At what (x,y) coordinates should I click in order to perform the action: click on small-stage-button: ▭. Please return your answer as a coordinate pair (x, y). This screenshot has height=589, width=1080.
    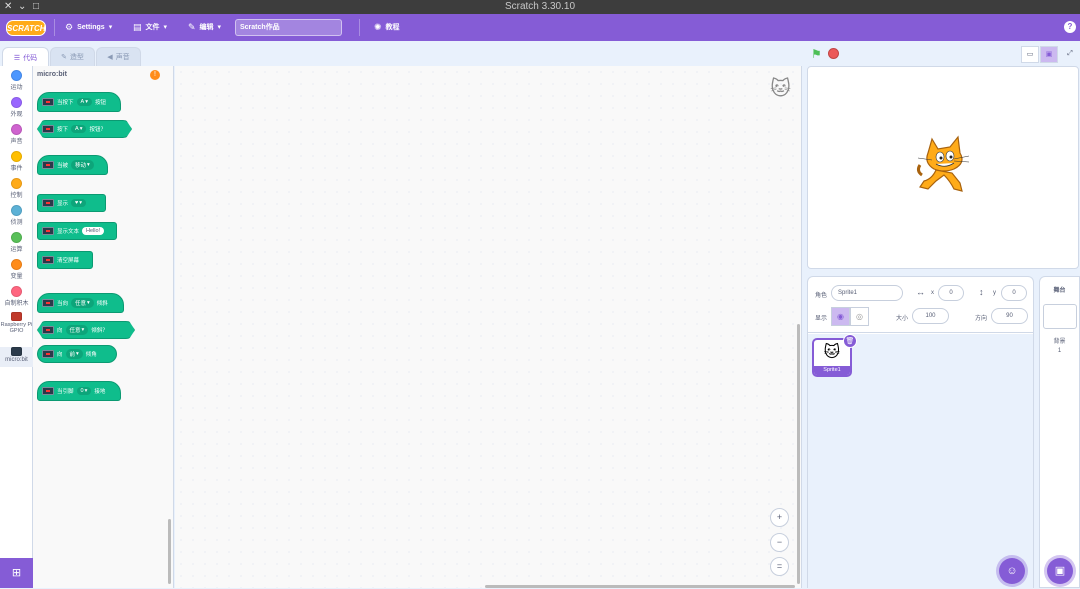
    Looking at the image, I should click on (1030, 54).